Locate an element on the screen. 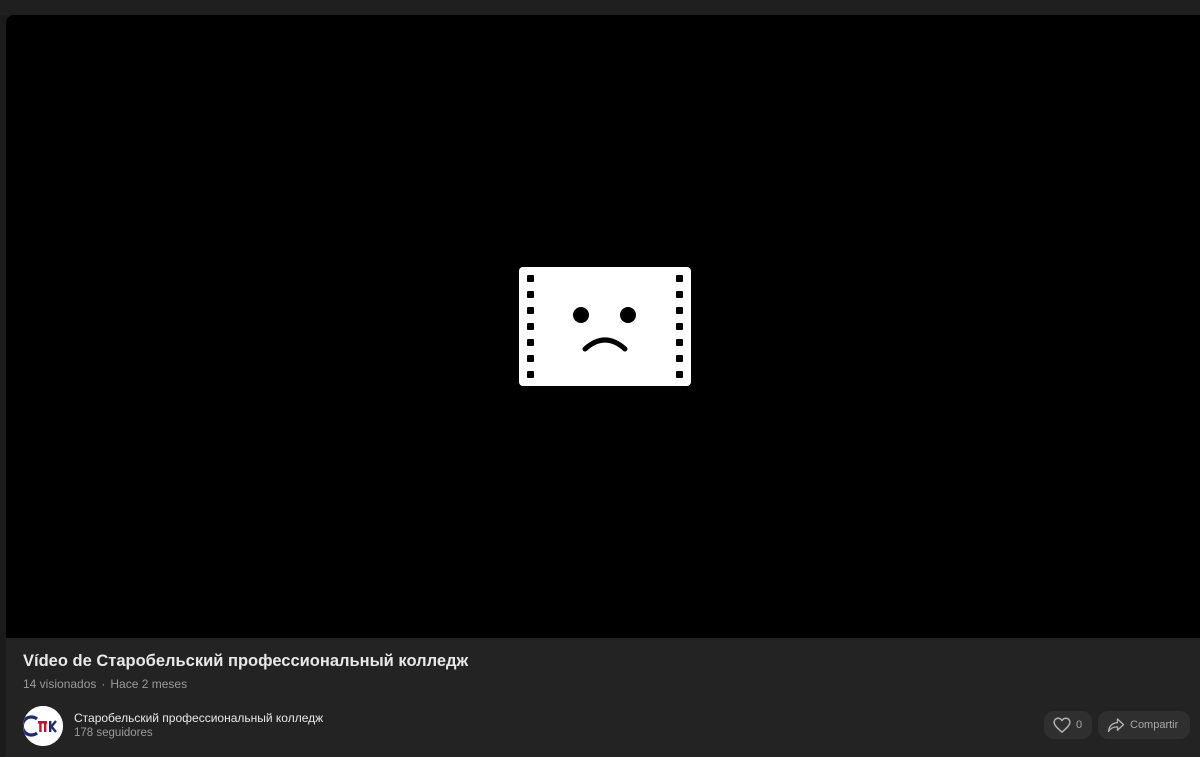  share-arrow-icon is located at coordinates (1116, 725).